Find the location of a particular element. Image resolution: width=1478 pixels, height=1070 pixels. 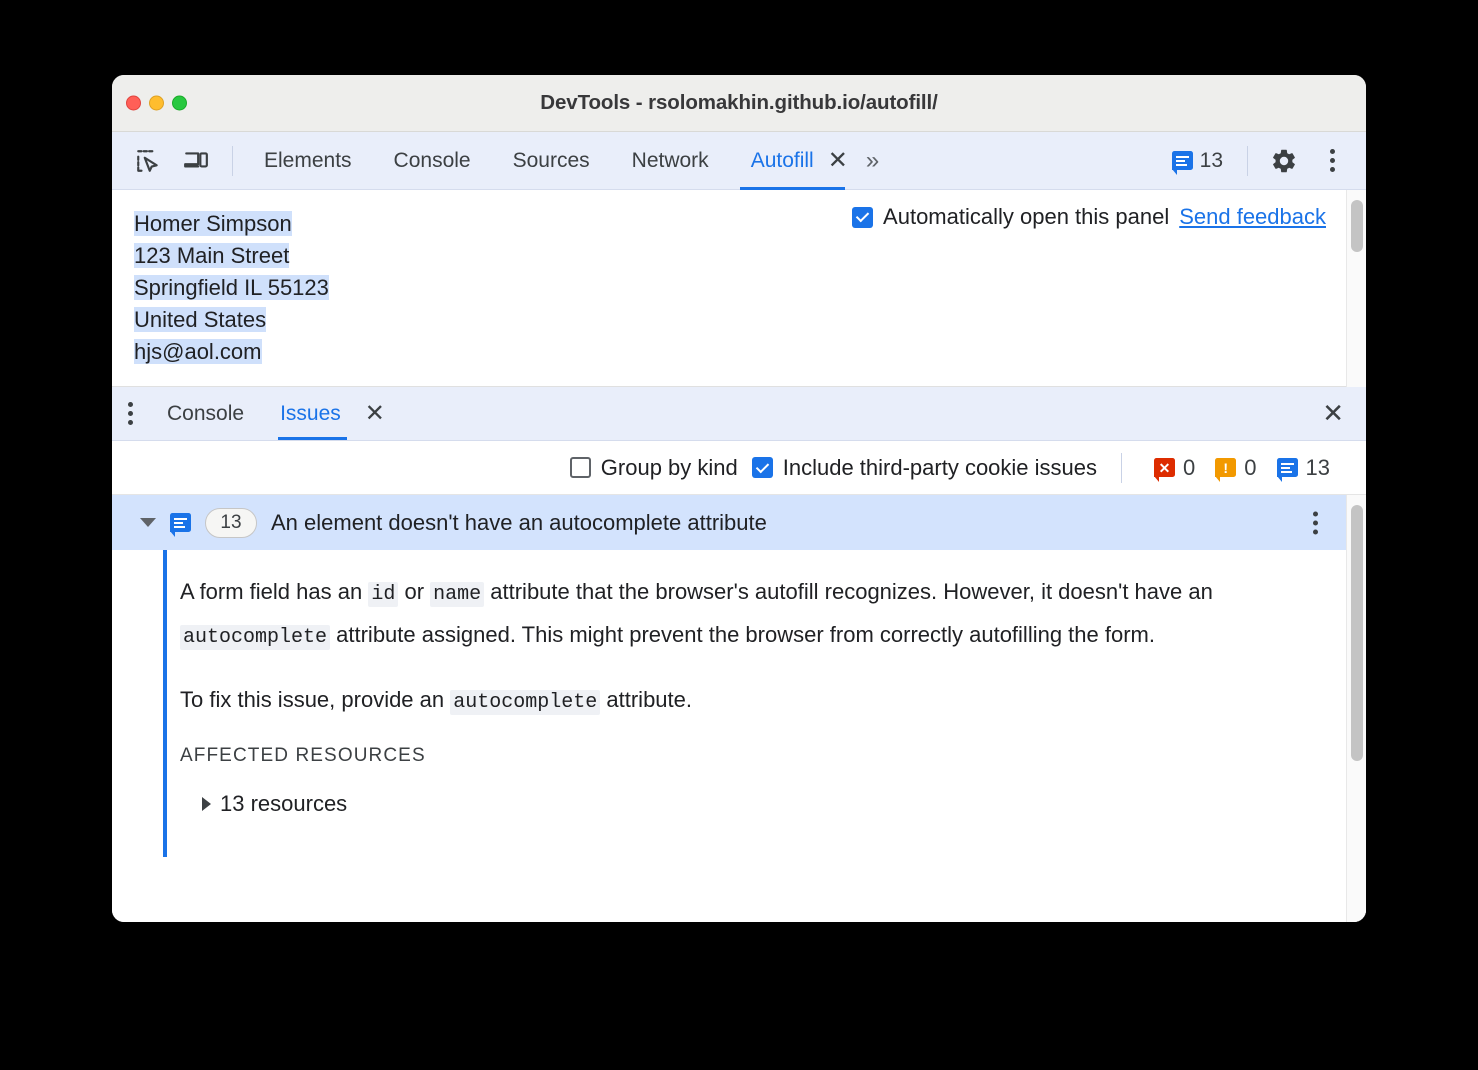

drawer-tab-console: Console is located at coordinates (205, 413).